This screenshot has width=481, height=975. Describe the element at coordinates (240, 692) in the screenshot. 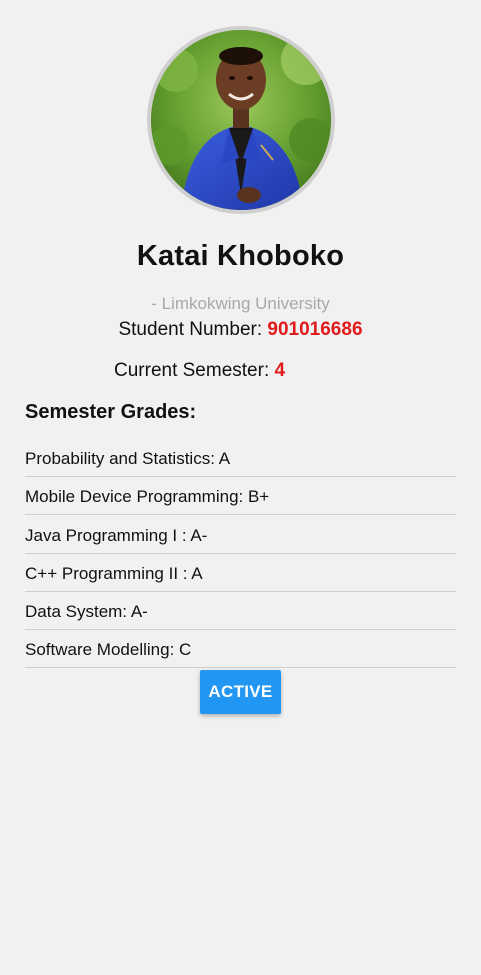

I see `active-status-button: ACTIVE` at that location.